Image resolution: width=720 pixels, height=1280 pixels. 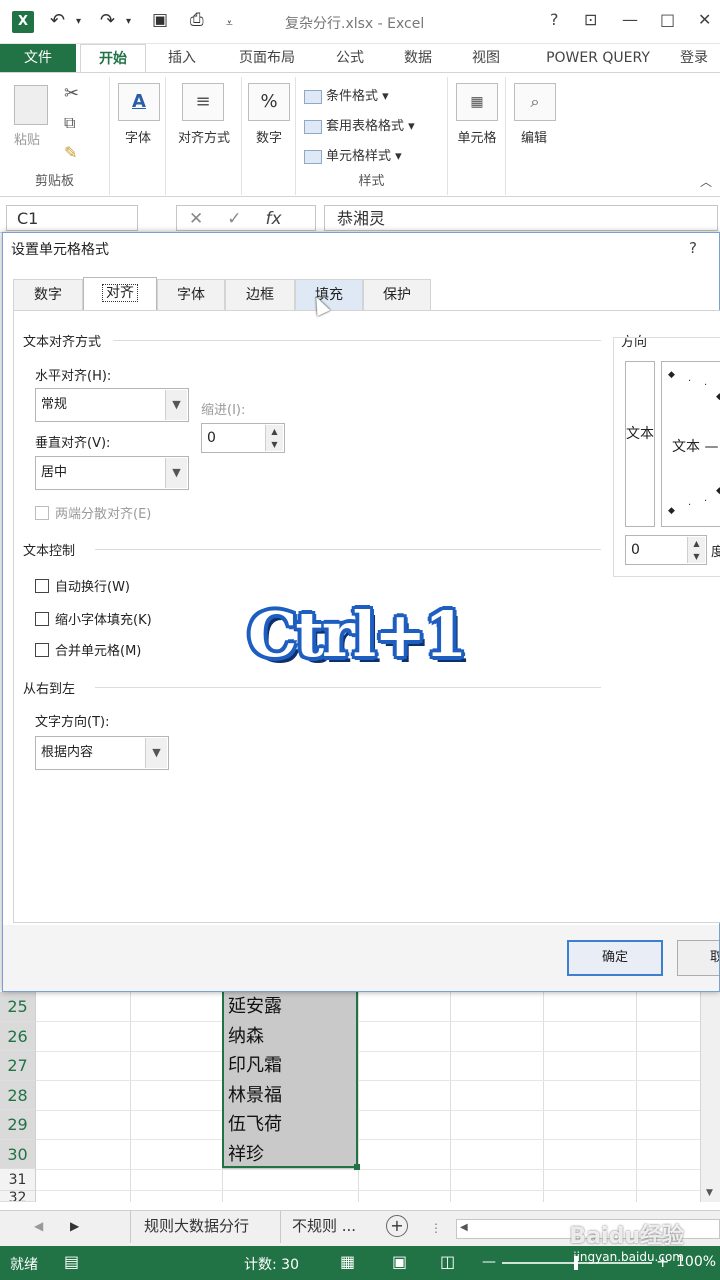 What do you see at coordinates (348, 549) in the screenshot?
I see `section-divider` at bounding box center [348, 549].